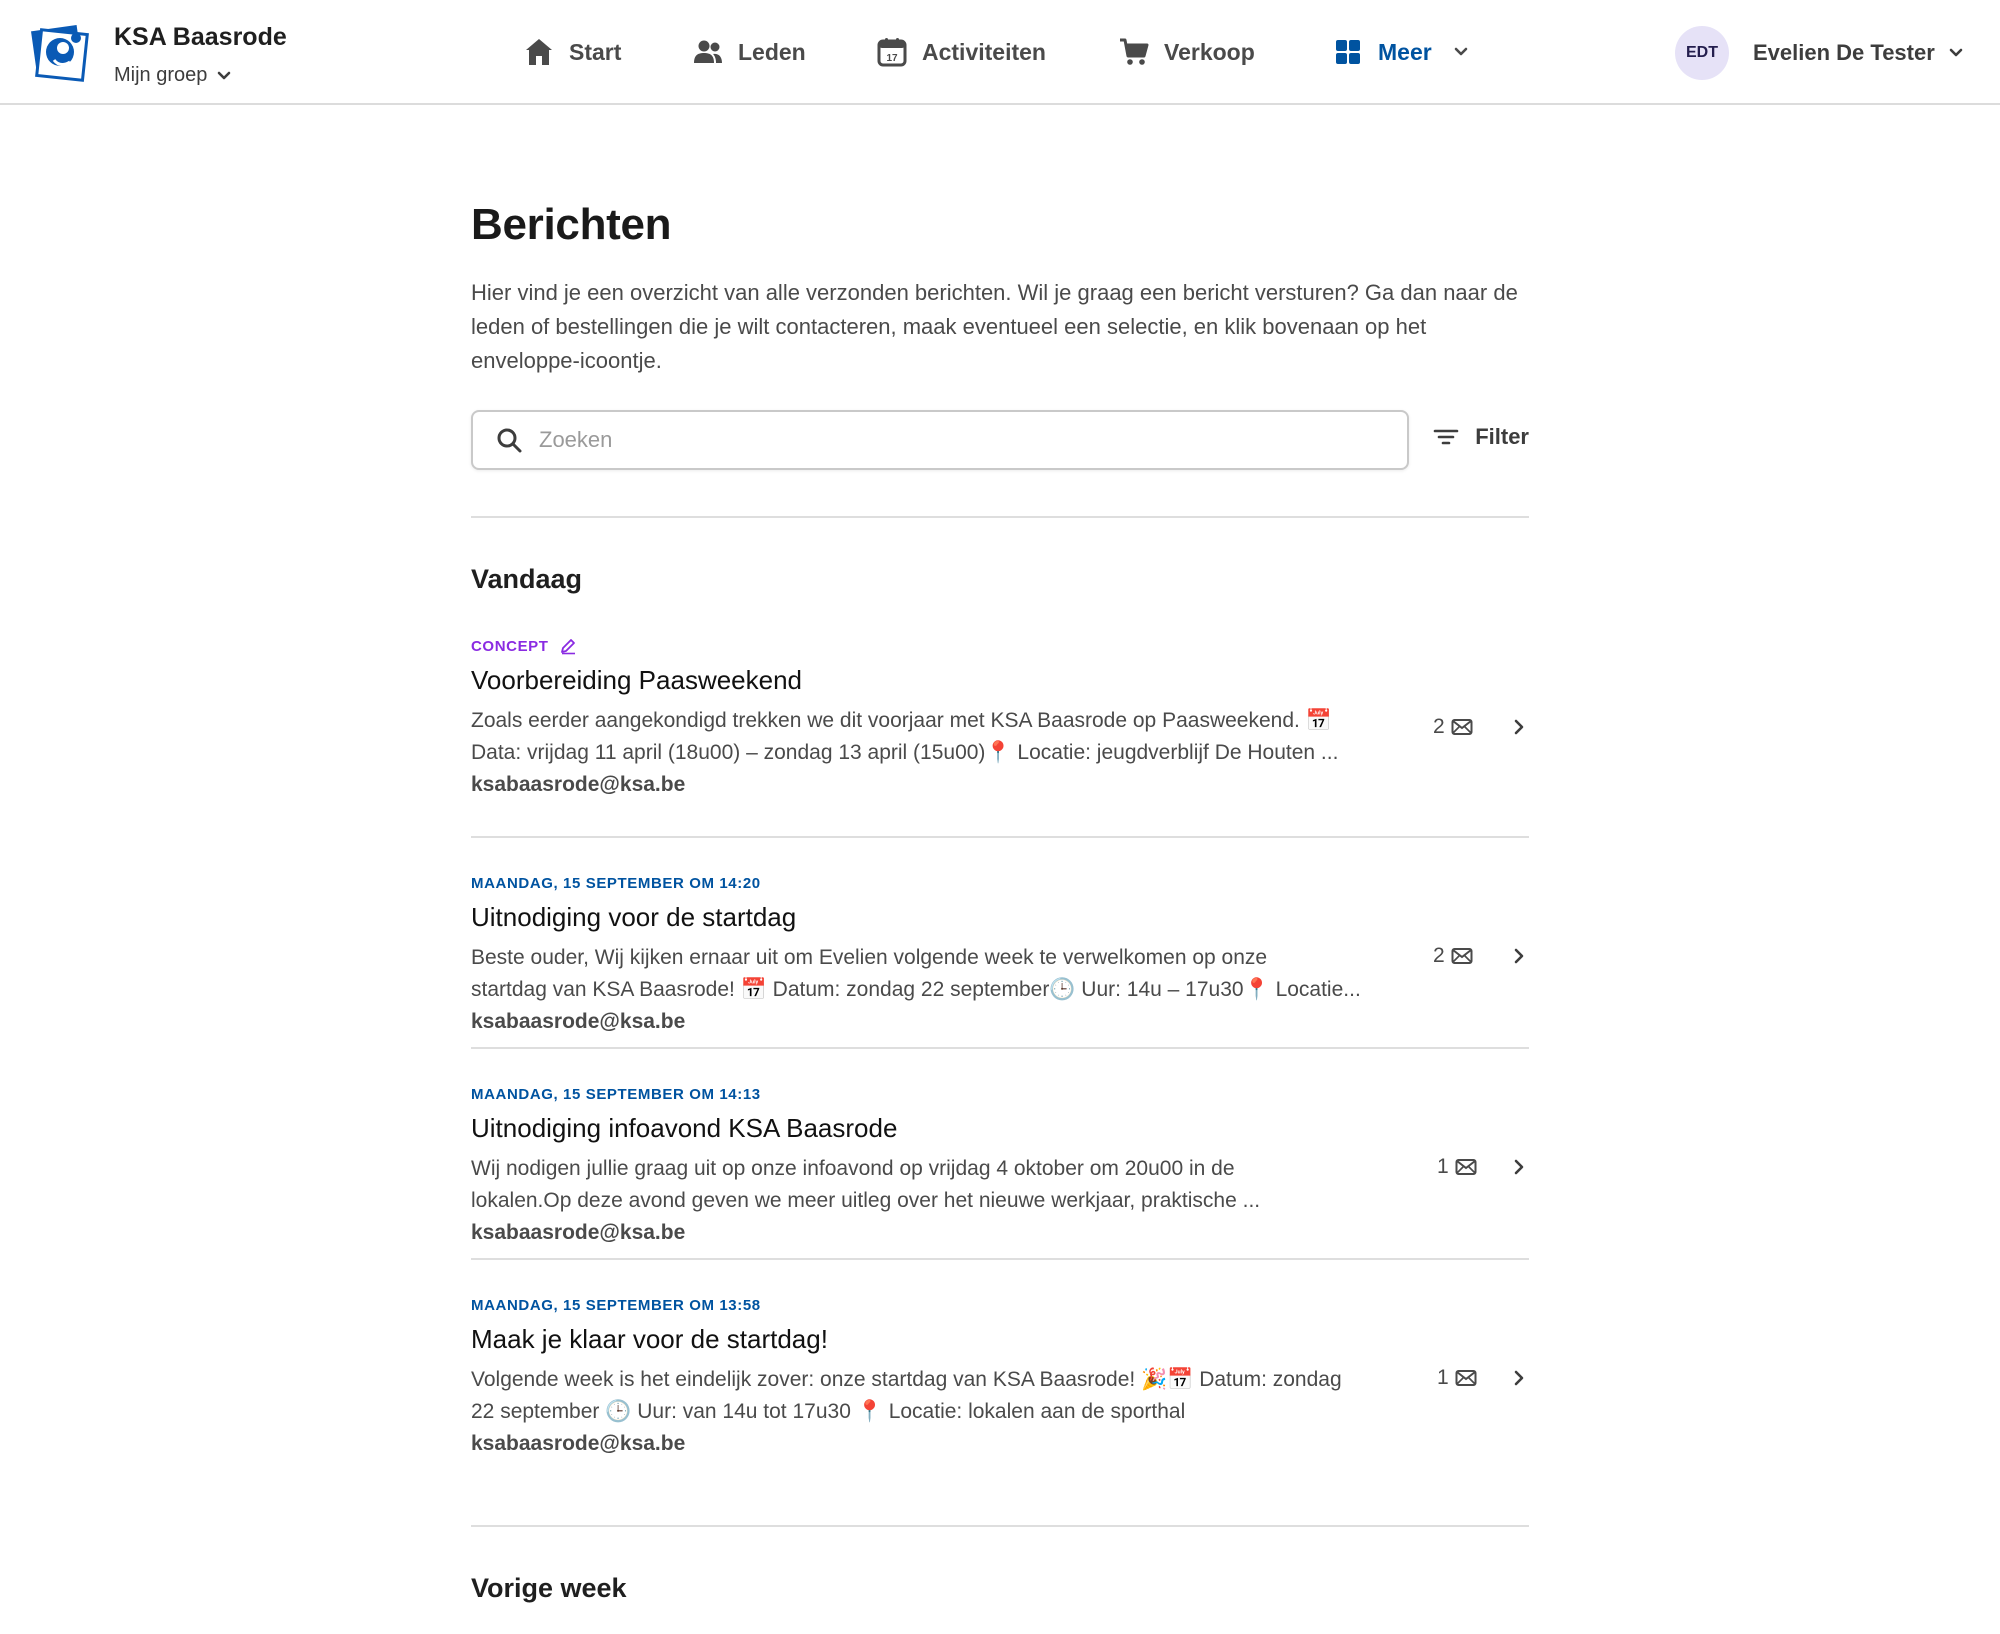  Describe the element at coordinates (684, 1128) in the screenshot. I see `message-title: Uitnodiging infoavond KSA Baasrode` at that location.